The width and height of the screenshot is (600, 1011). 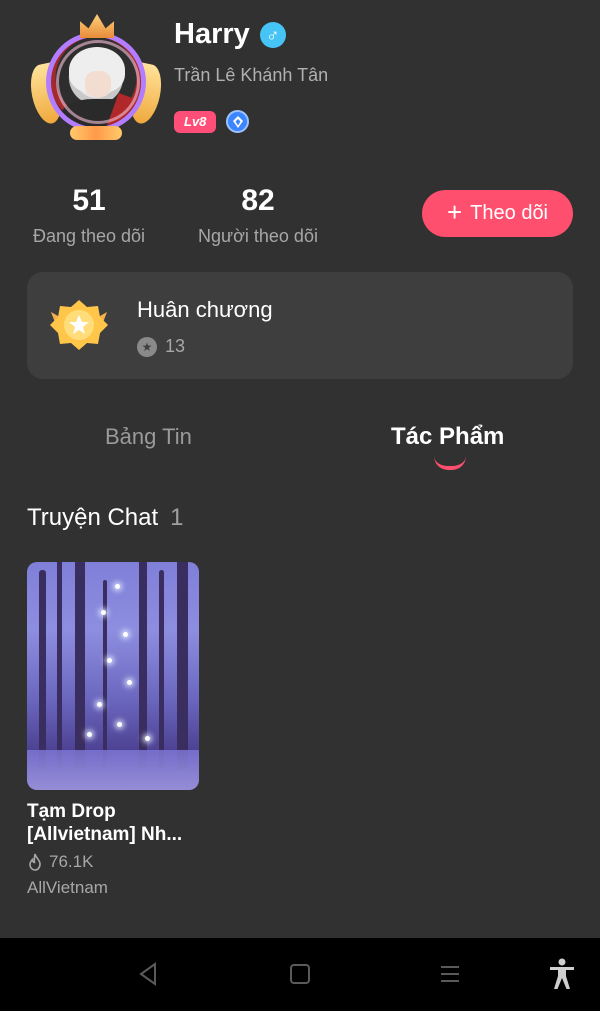 What do you see at coordinates (161, 346) in the screenshot?
I see `medal-count-row: ★ 13` at bounding box center [161, 346].